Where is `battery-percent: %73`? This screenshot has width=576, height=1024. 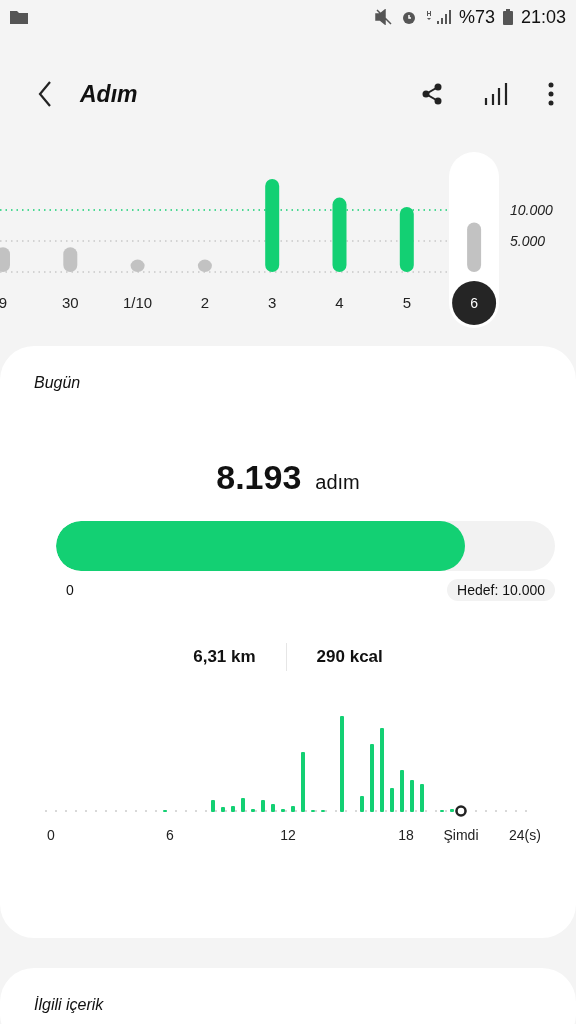 battery-percent: %73 is located at coordinates (476, 17).